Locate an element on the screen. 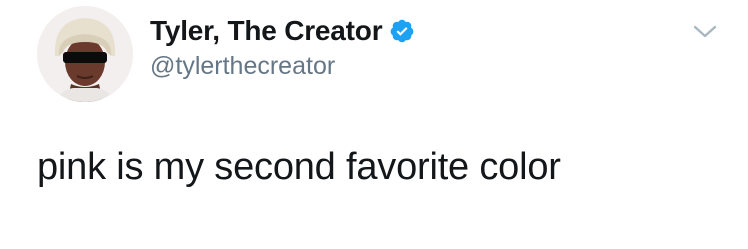  display-name: Tyler, The Creator is located at coordinates (266, 31).